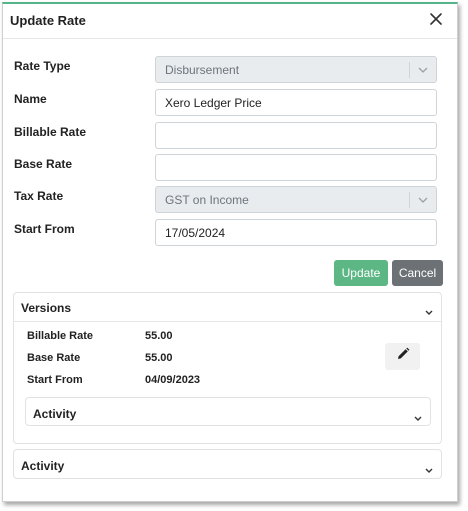 This screenshot has height=511, width=468. I want to click on start-from-field, so click(296, 232).